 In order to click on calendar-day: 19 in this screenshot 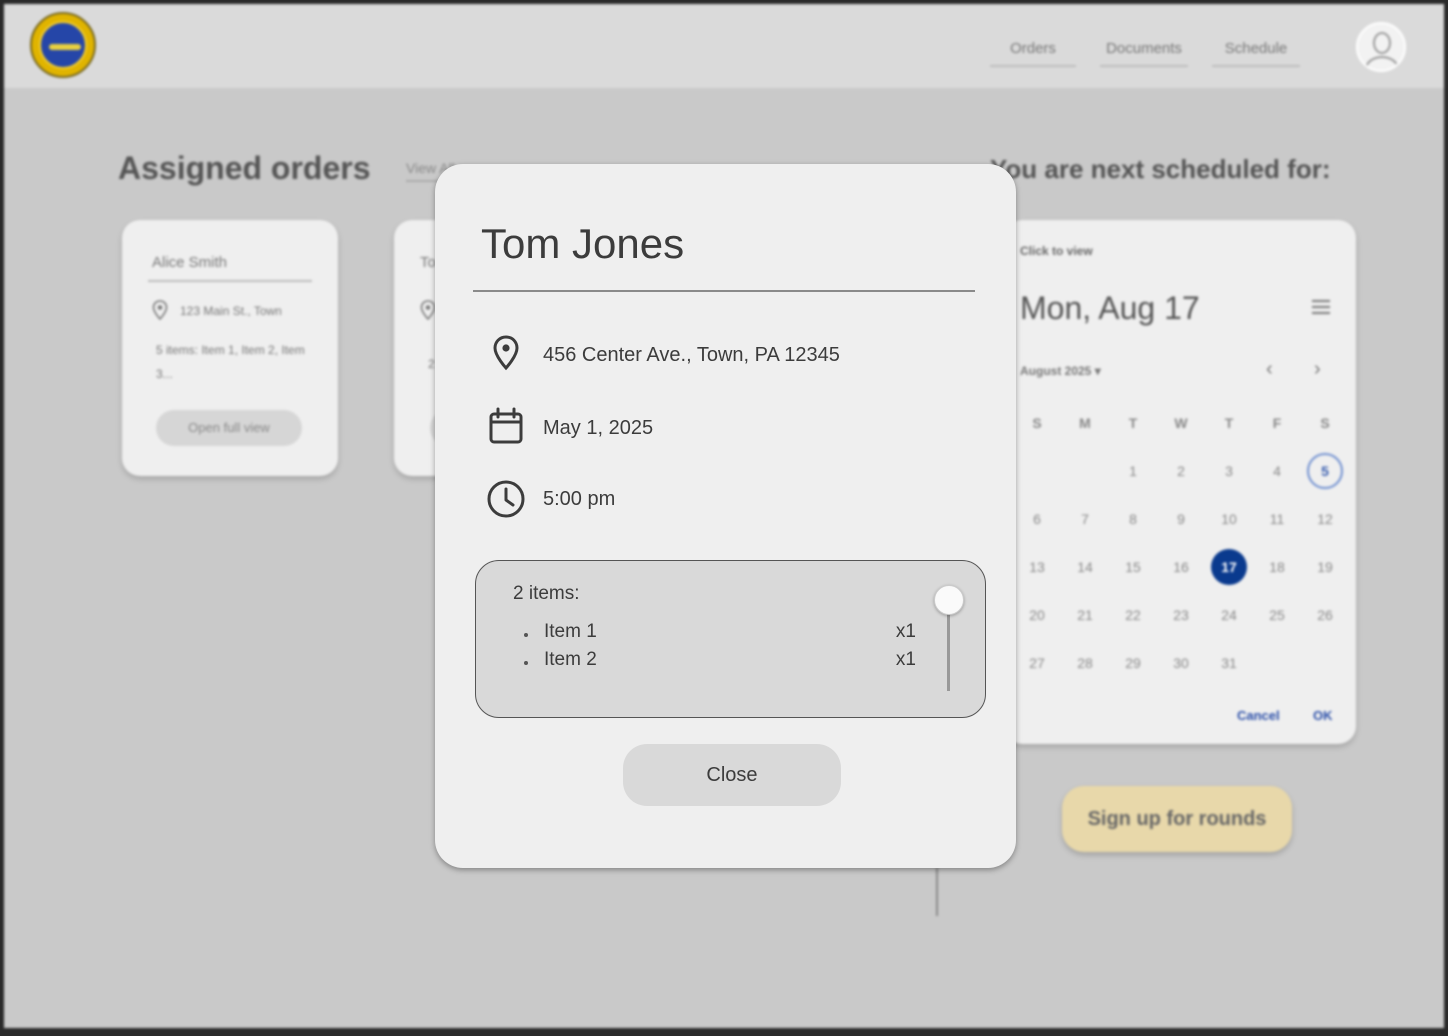, I will do `click(1325, 567)`.